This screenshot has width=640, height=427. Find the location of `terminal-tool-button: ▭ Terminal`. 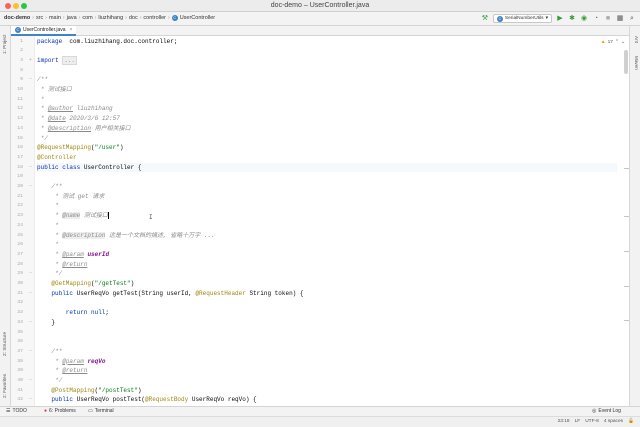

terminal-tool-button: ▭ Terminal is located at coordinates (101, 411).